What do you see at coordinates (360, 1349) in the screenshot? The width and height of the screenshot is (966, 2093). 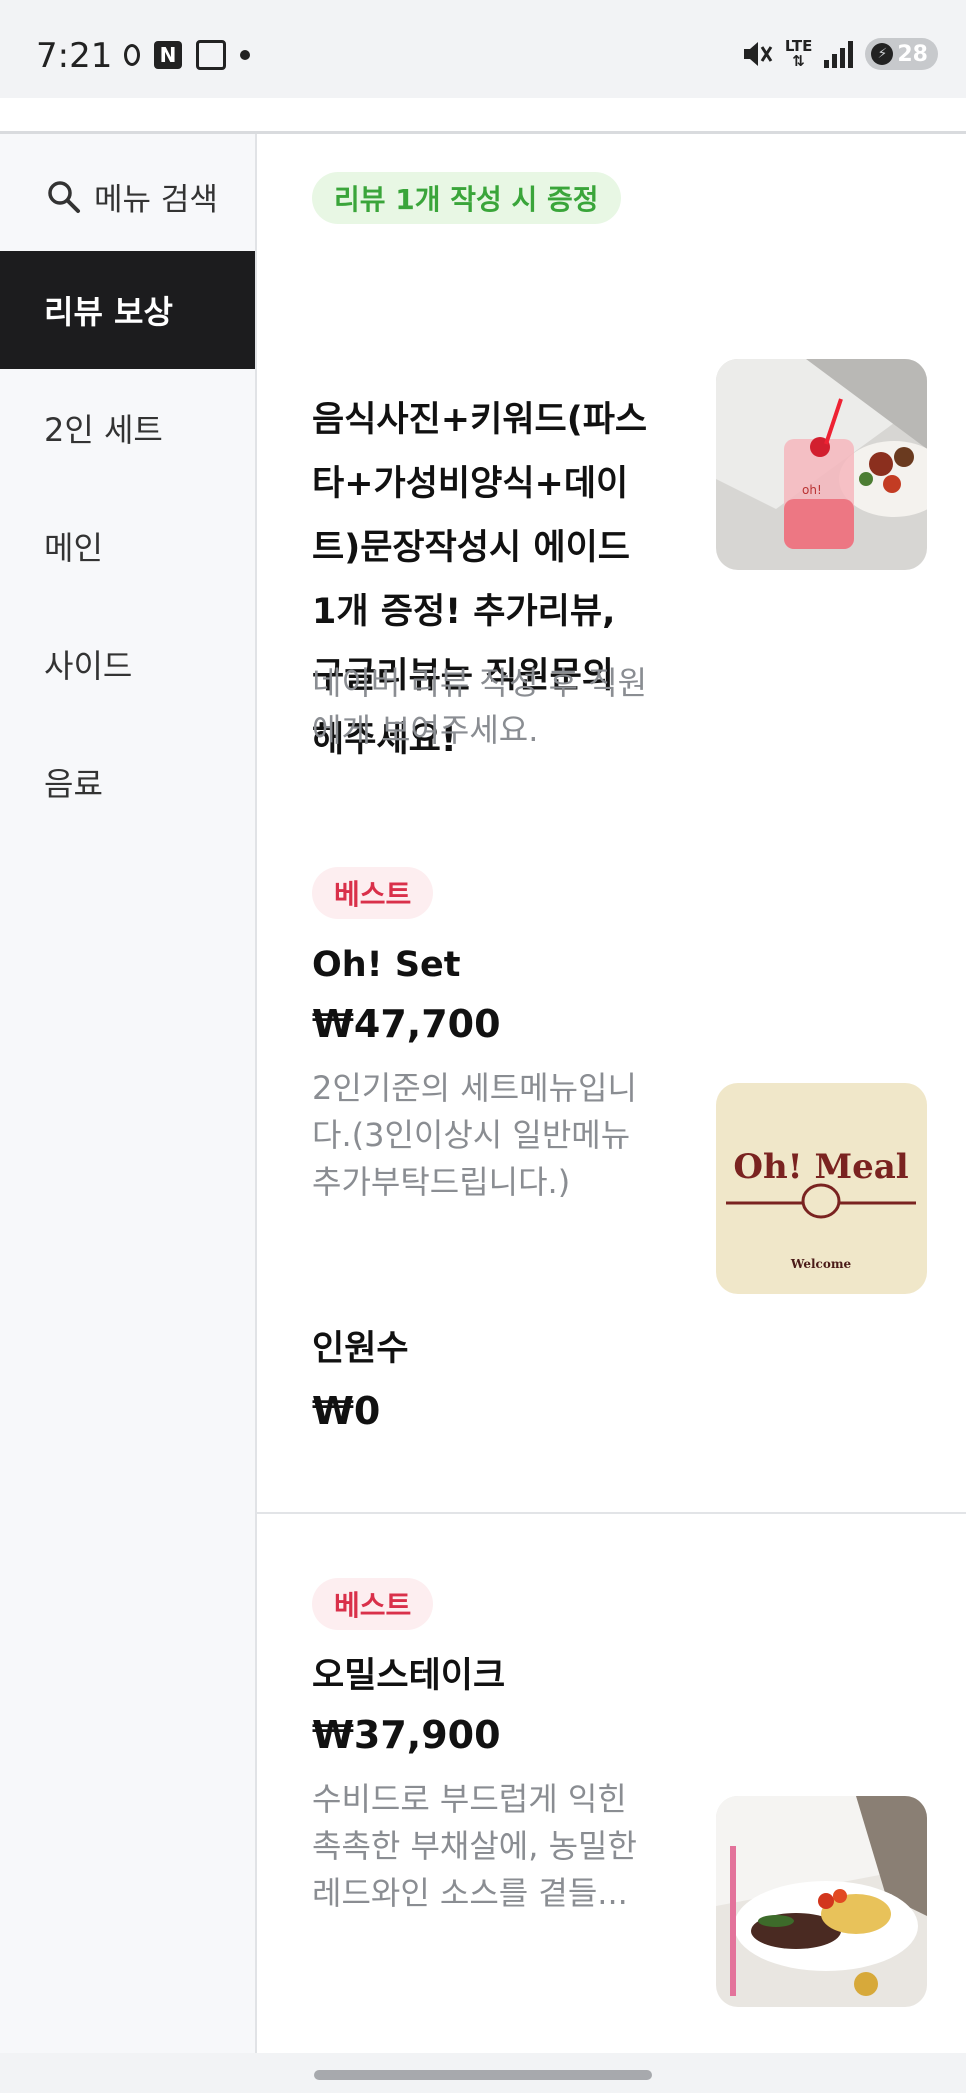 I see `menu-item-title: 인원수` at bounding box center [360, 1349].